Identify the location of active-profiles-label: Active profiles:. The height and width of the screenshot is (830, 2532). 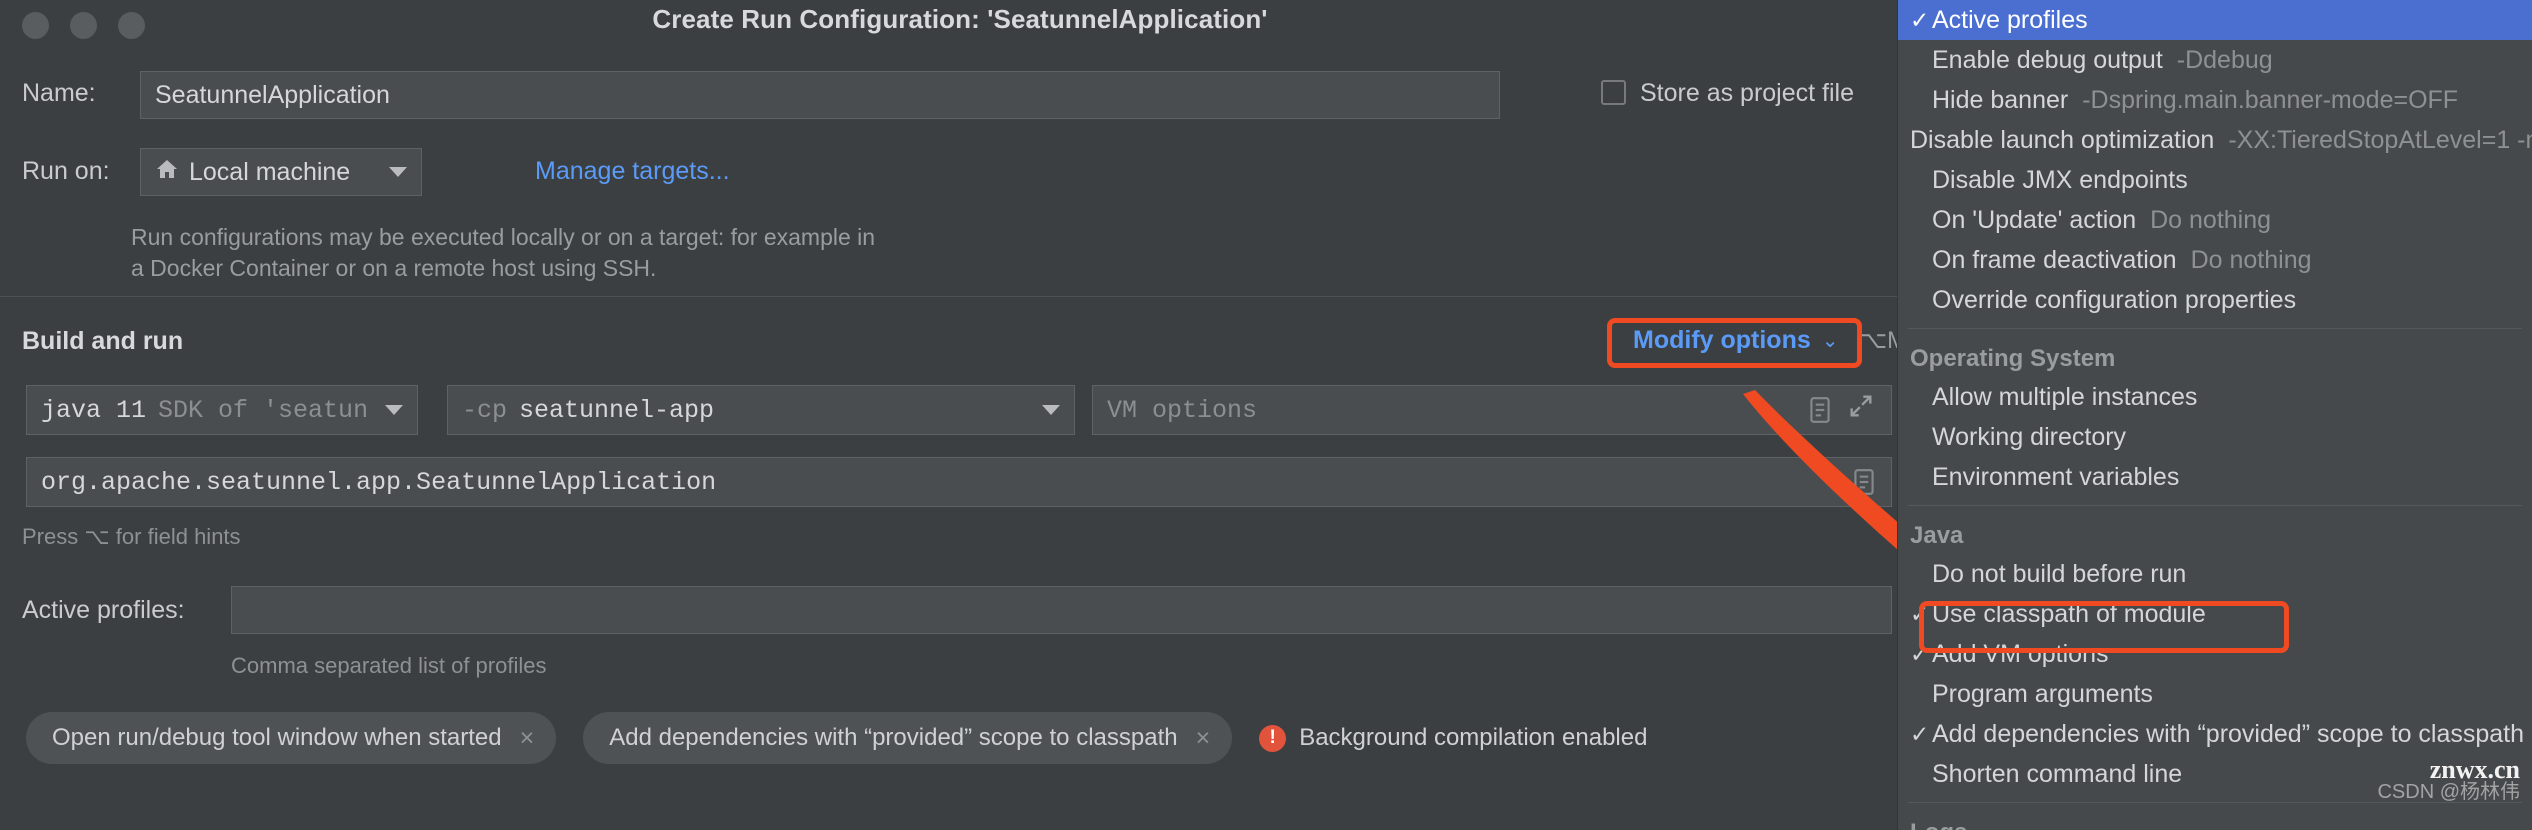
(103, 610).